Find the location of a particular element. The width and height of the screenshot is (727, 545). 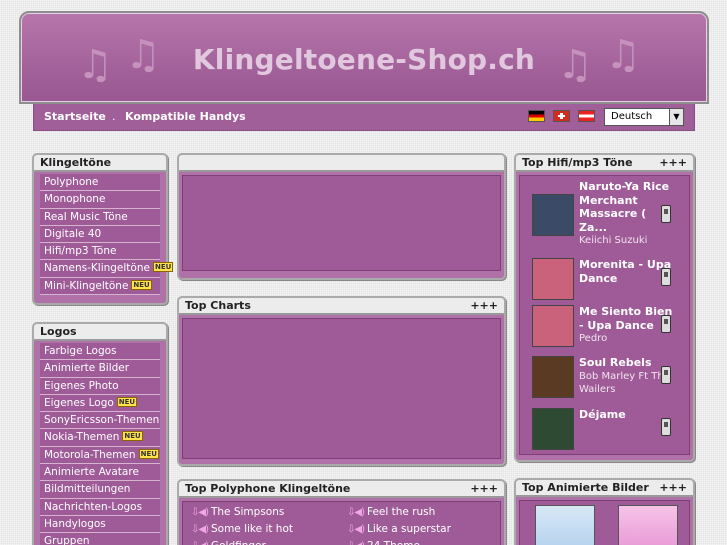

panel-top-animiert: Top Animierte Bilder +++ is located at coordinates (604, 511).